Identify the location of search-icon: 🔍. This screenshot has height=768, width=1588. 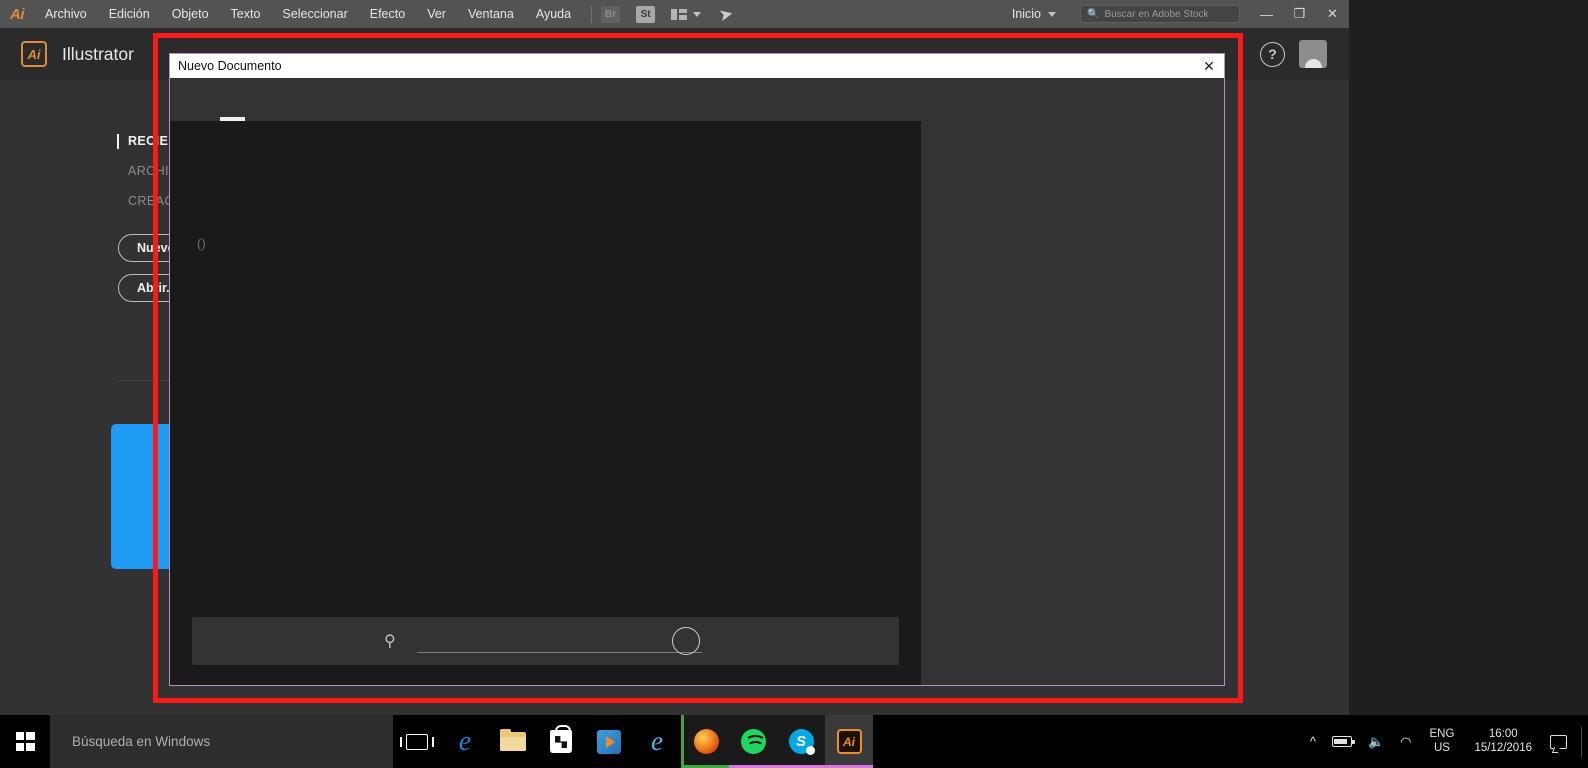
(1093, 14).